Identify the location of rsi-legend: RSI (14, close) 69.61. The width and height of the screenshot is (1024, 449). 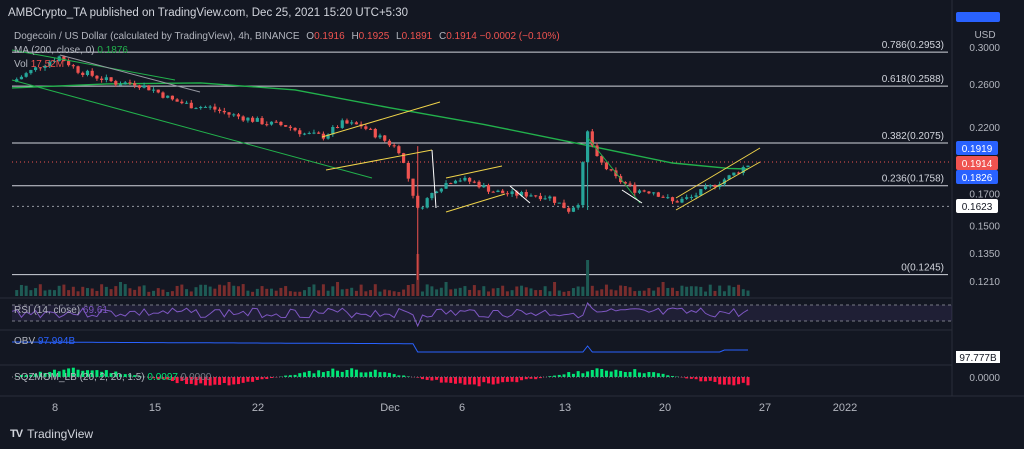
(61, 310).